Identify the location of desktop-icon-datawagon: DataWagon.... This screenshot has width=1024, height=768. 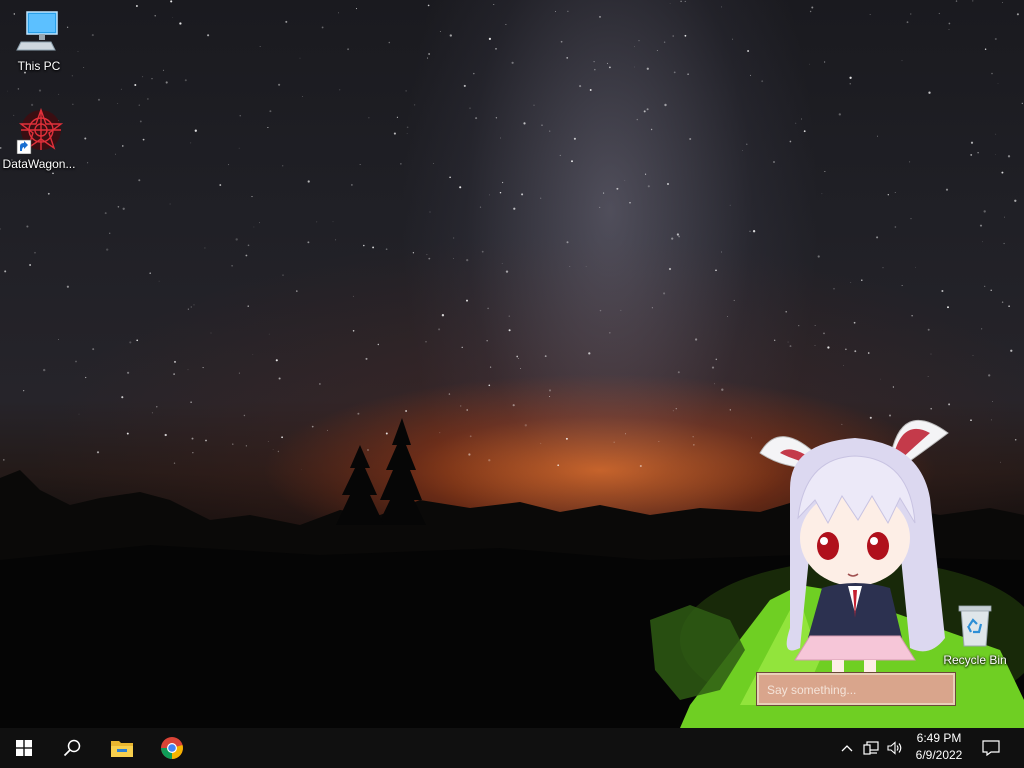
(39, 138).